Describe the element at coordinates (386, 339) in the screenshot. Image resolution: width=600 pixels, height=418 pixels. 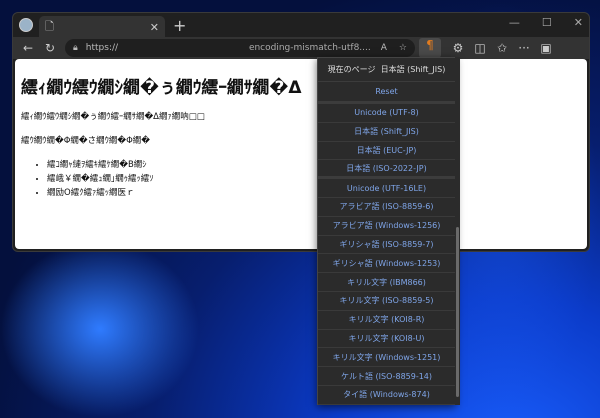
I see `encoding-option: キリル文字 (KOI8-U)` at that location.